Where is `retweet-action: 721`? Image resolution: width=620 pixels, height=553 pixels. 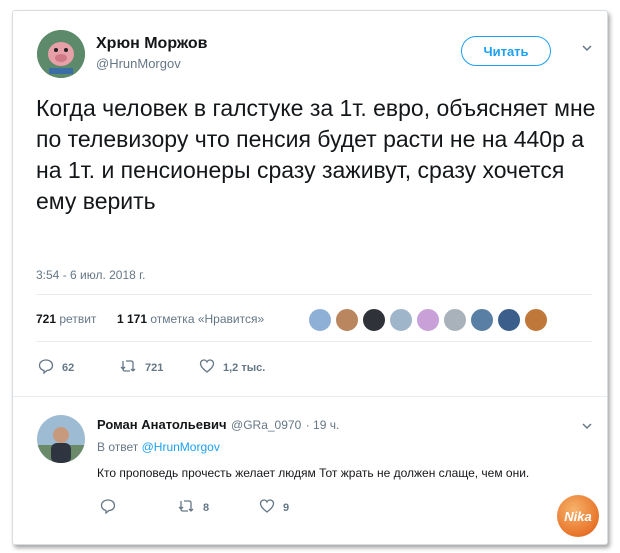
retweet-action: 721 is located at coordinates (141, 367).